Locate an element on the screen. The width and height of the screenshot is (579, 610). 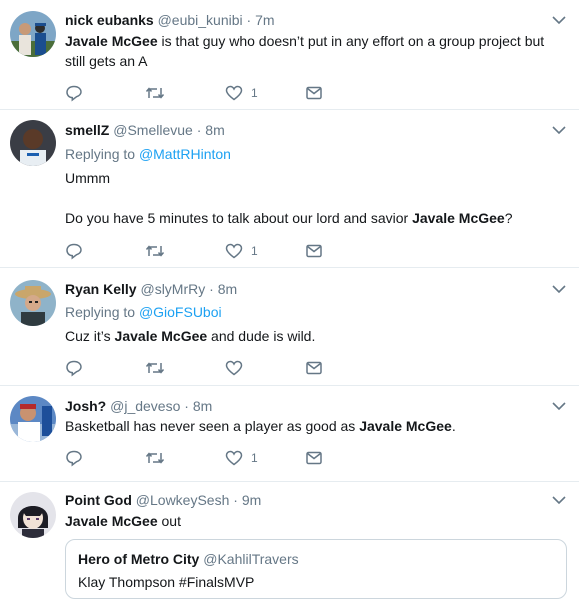
quoted-tweet-text: Klay Thompson #FinalsMVP is located at coordinates (166, 582).